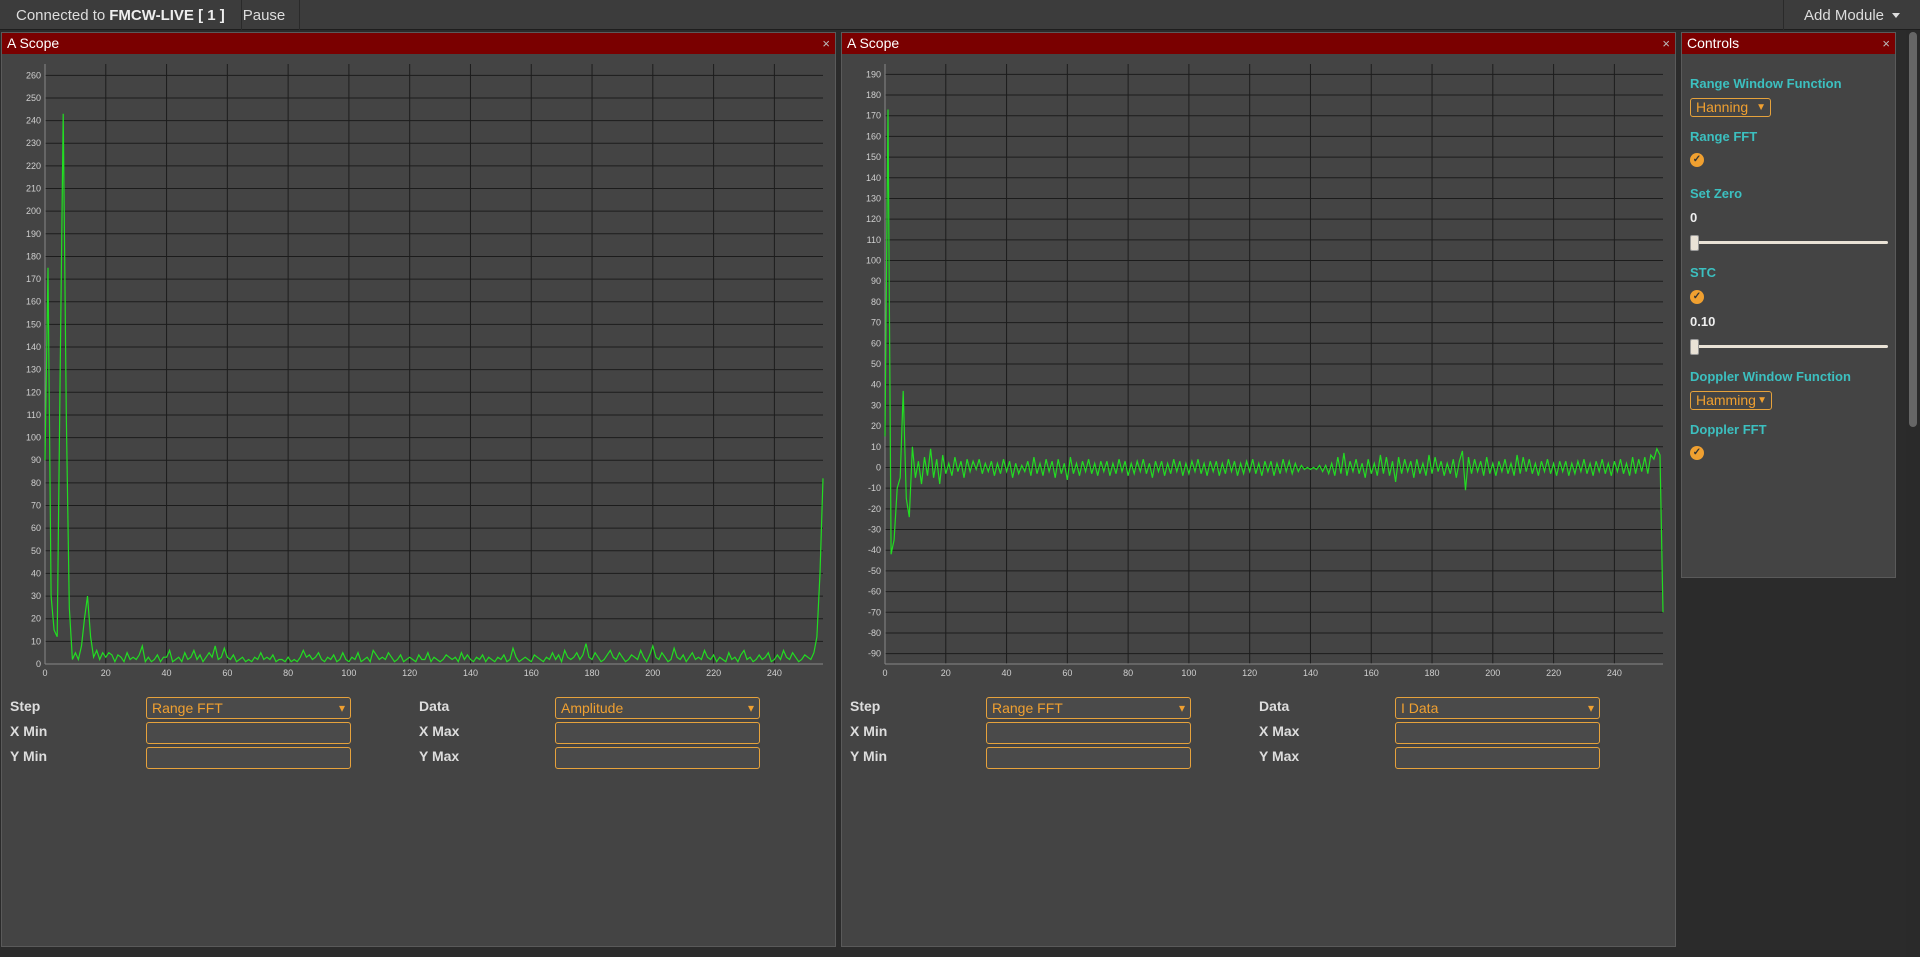  What do you see at coordinates (1259, 706) in the screenshot?
I see `form-row-step: Step Range FFT Data I Data` at bounding box center [1259, 706].